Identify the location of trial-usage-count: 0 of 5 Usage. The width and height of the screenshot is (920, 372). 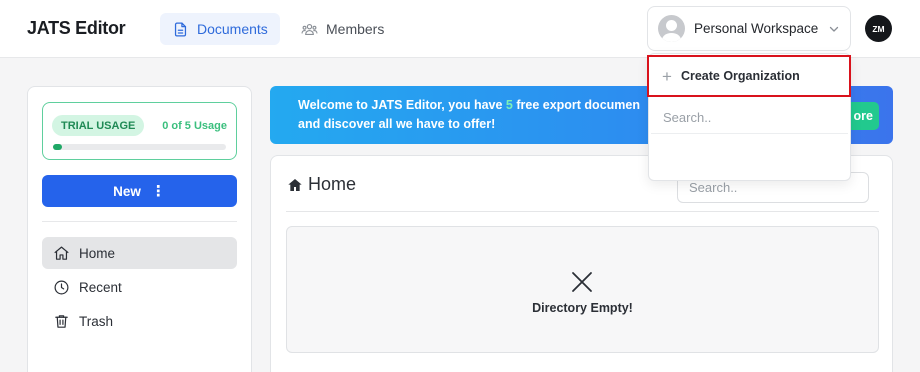
(194, 126).